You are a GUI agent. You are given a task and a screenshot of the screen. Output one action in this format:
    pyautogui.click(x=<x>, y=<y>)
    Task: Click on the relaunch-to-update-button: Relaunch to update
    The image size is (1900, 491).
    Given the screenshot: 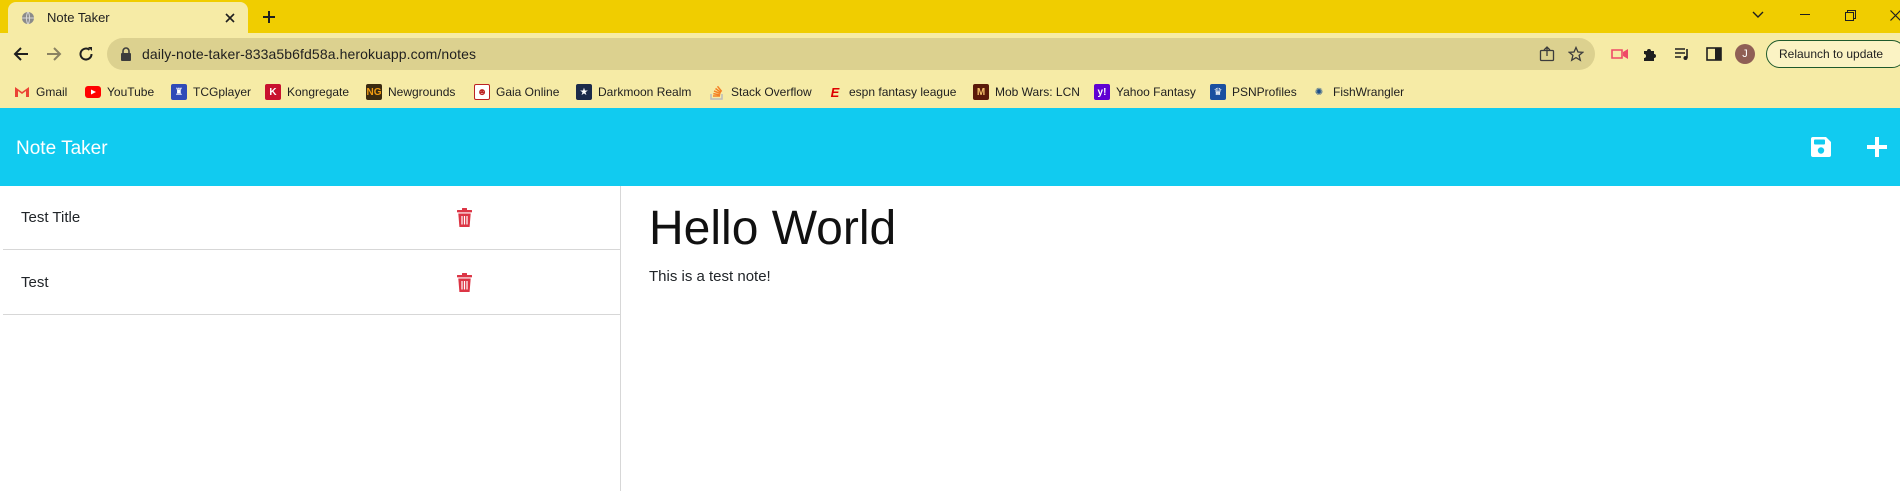 What is the action you would take?
    pyautogui.click(x=1833, y=54)
    